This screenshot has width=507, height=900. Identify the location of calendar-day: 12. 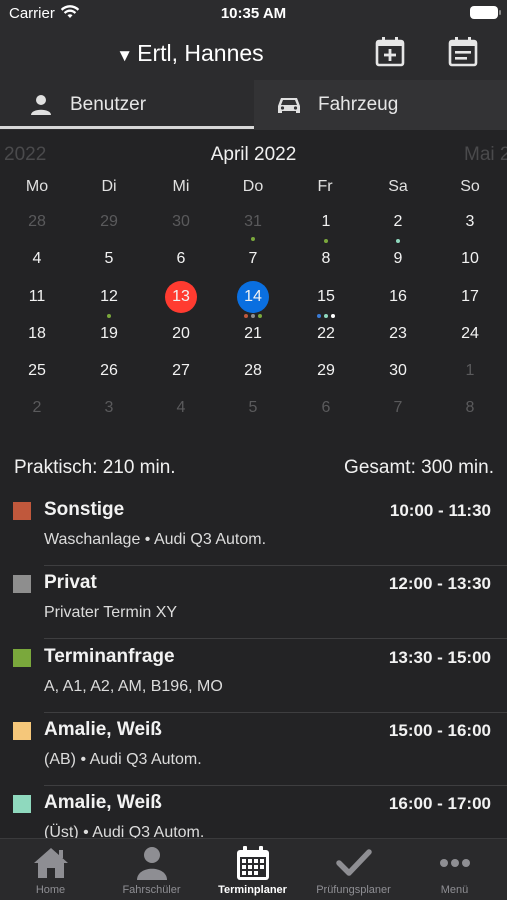
(109, 297).